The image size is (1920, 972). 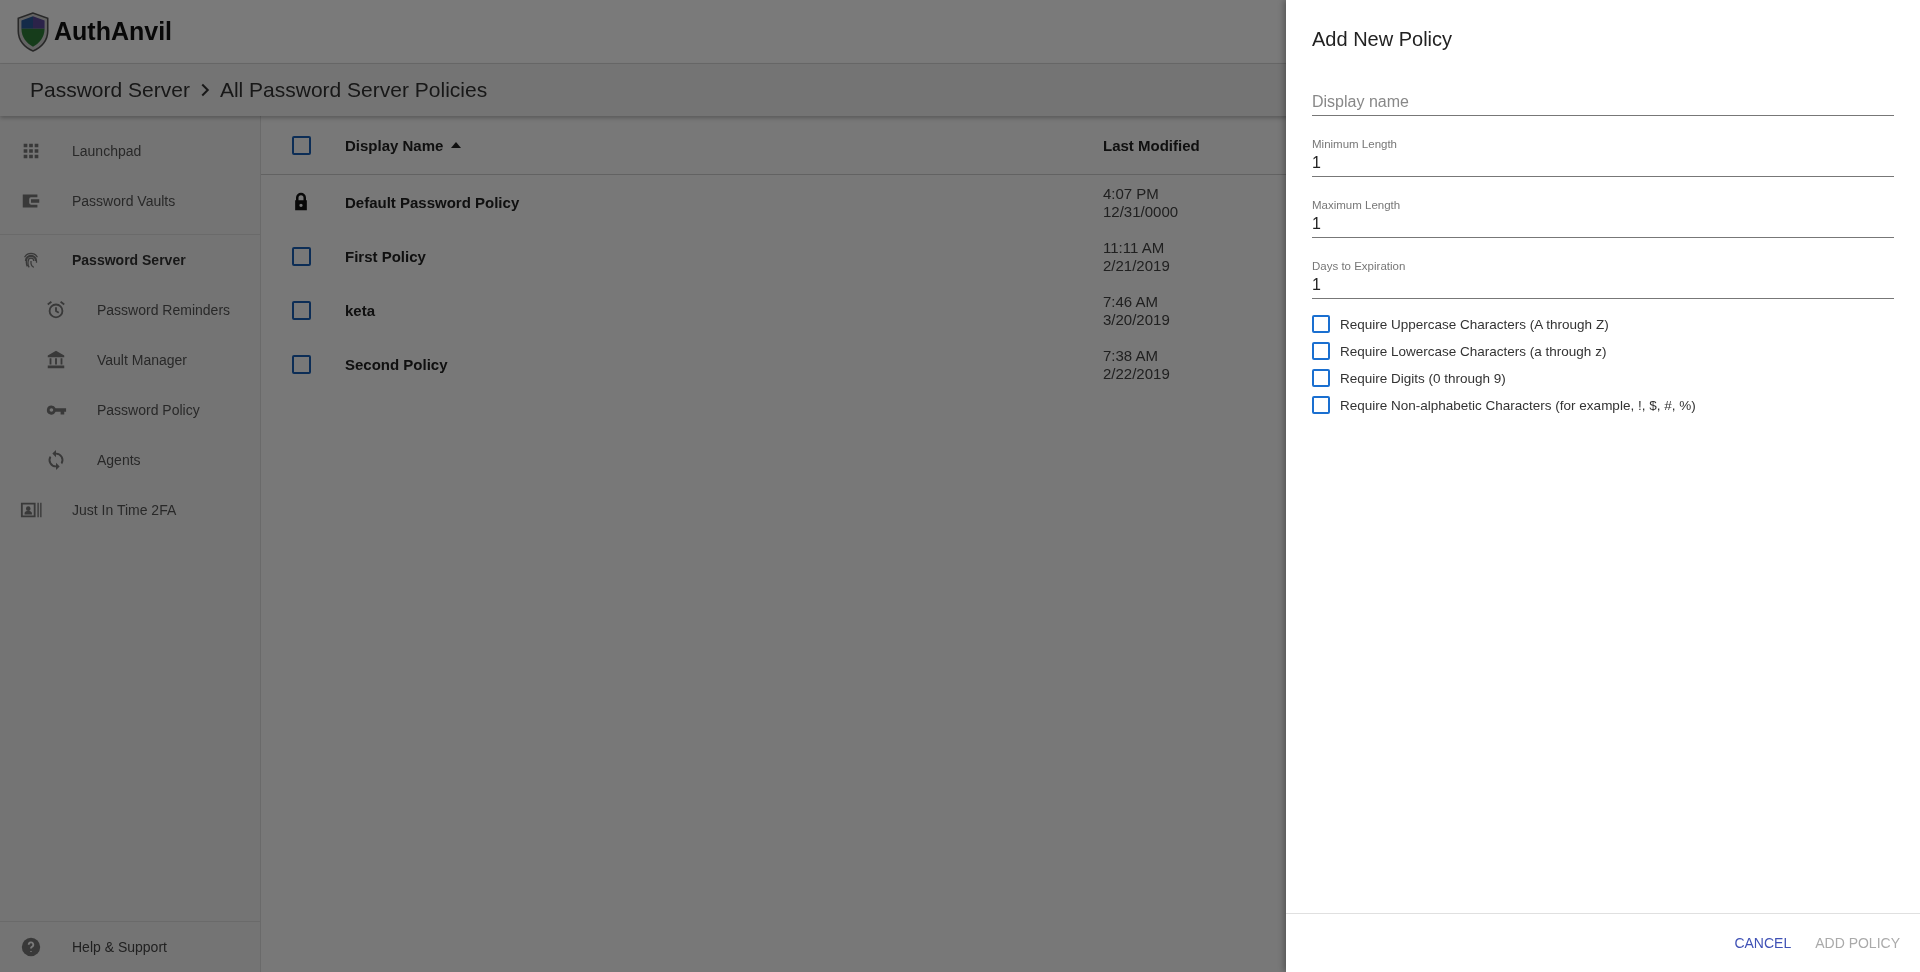 What do you see at coordinates (1136, 373) in the screenshot?
I see `modified-date: 2/22/2019` at bounding box center [1136, 373].